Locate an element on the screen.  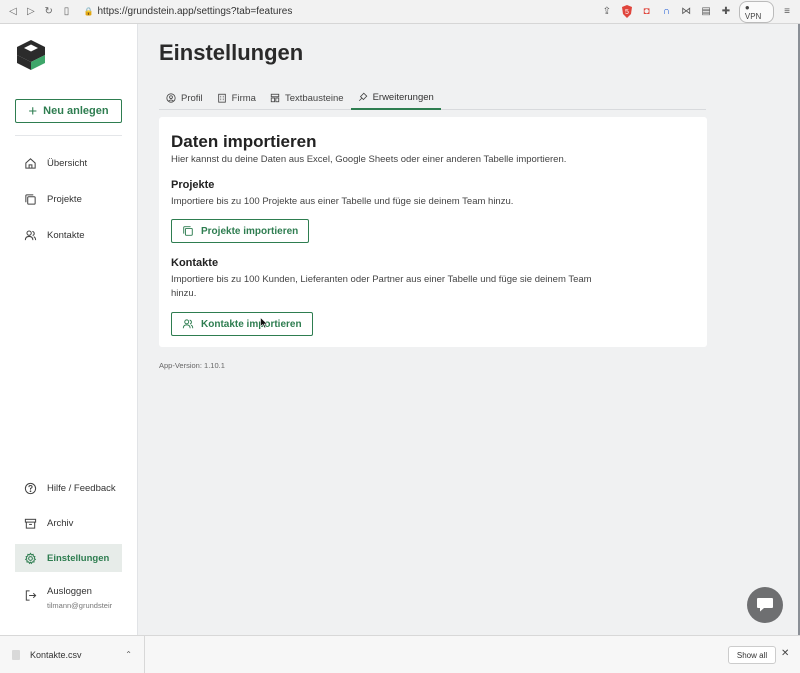
sidebar-item-settings: Einstellungen is located at coordinates (68, 558).